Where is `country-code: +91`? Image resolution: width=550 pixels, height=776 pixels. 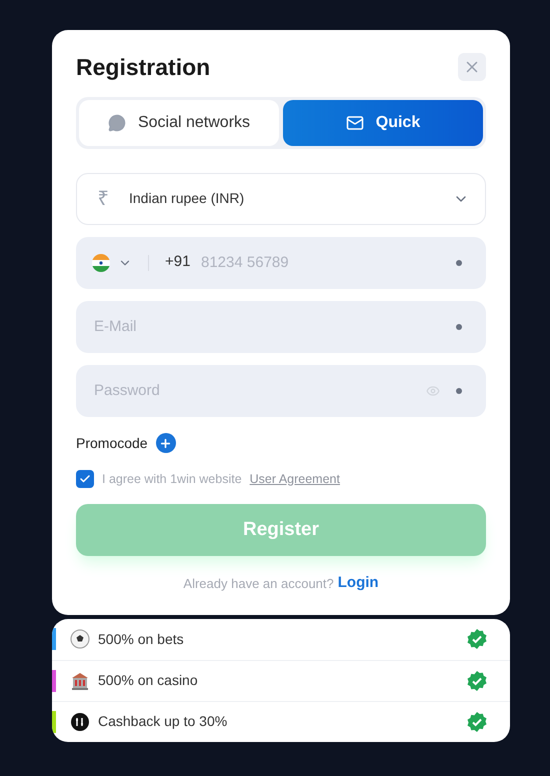 country-code: +91 is located at coordinates (177, 262).